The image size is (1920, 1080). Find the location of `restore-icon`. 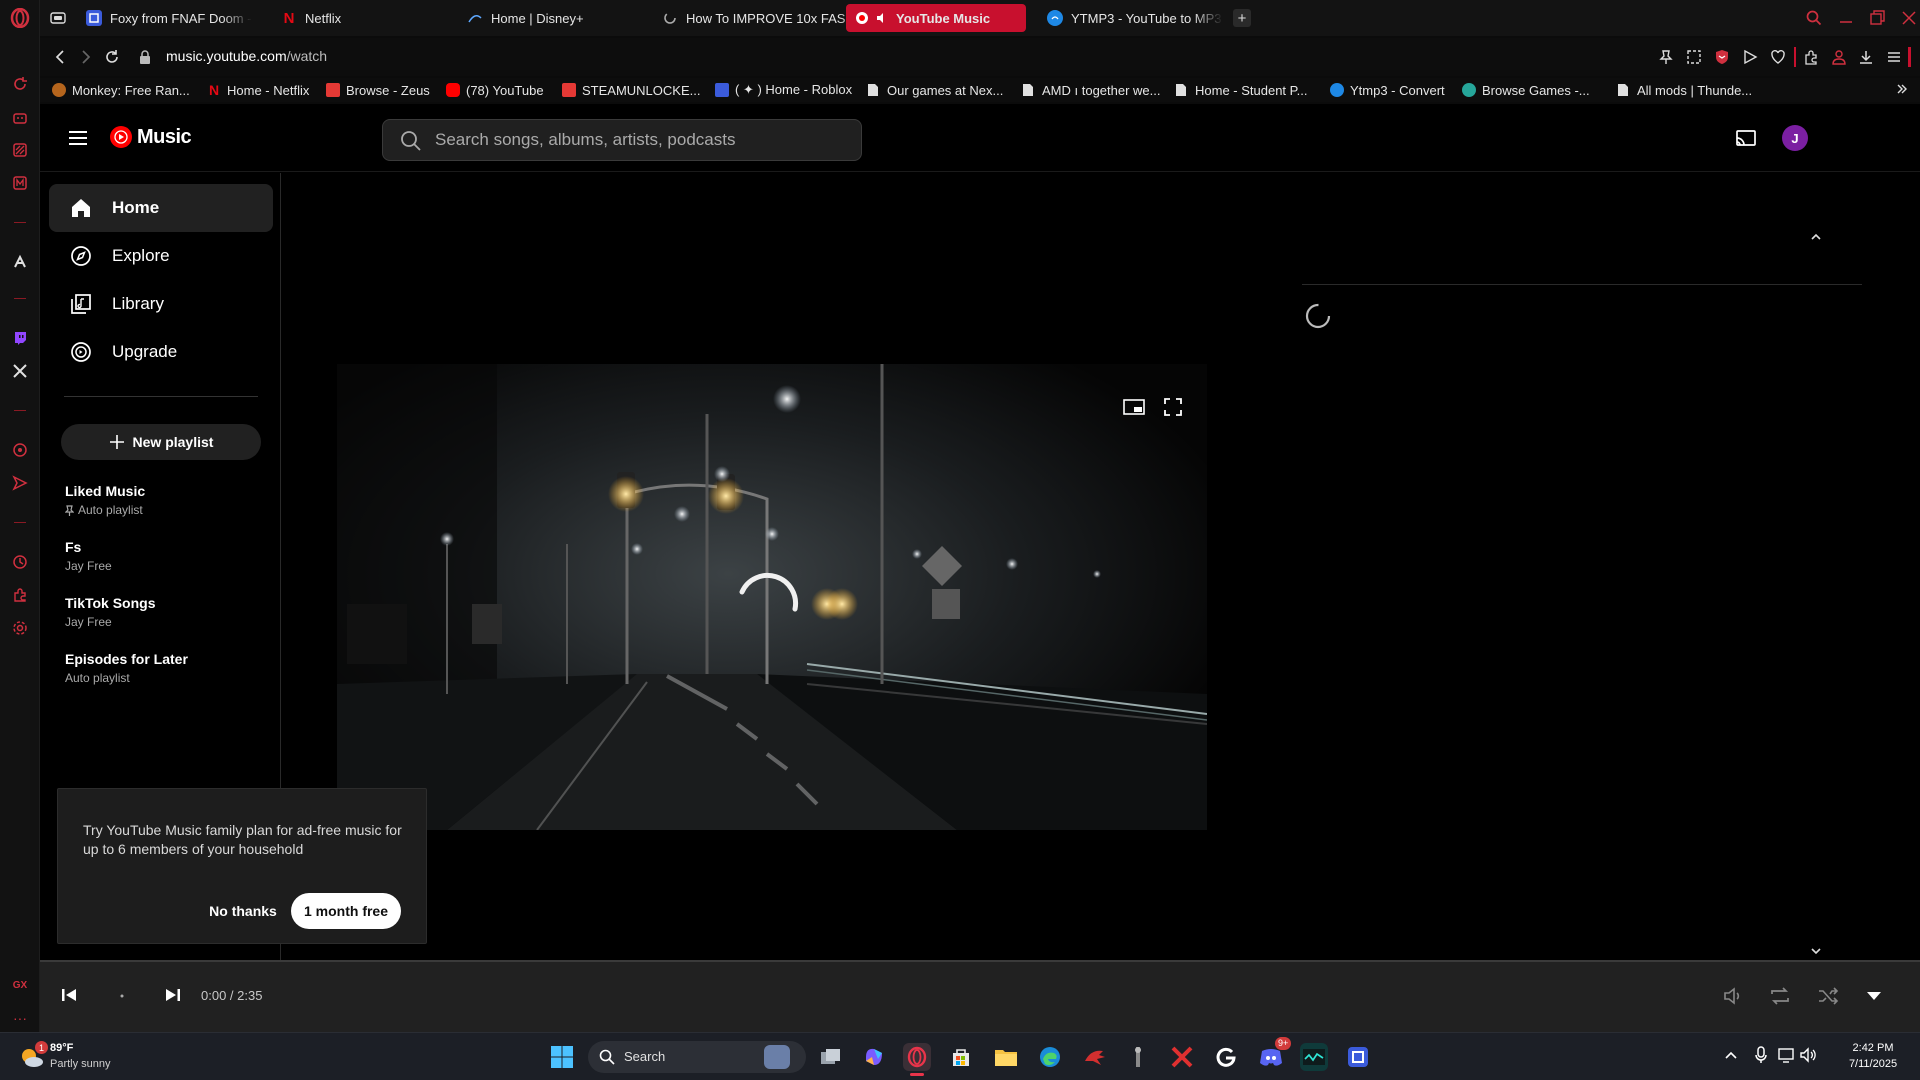

restore-icon is located at coordinates (1877, 18).